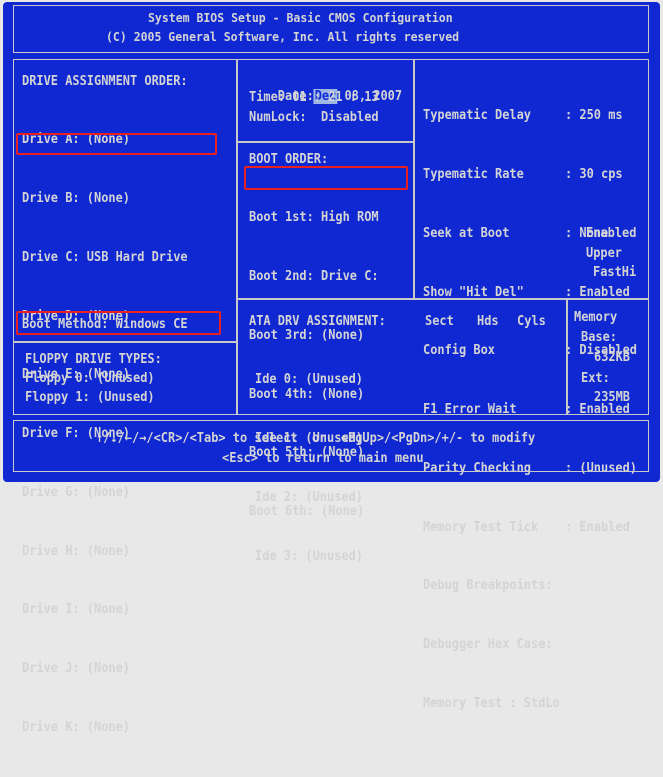  Describe the element at coordinates (309, 557) in the screenshot. I see `ide-3: Ide 3: (Unused)` at that location.